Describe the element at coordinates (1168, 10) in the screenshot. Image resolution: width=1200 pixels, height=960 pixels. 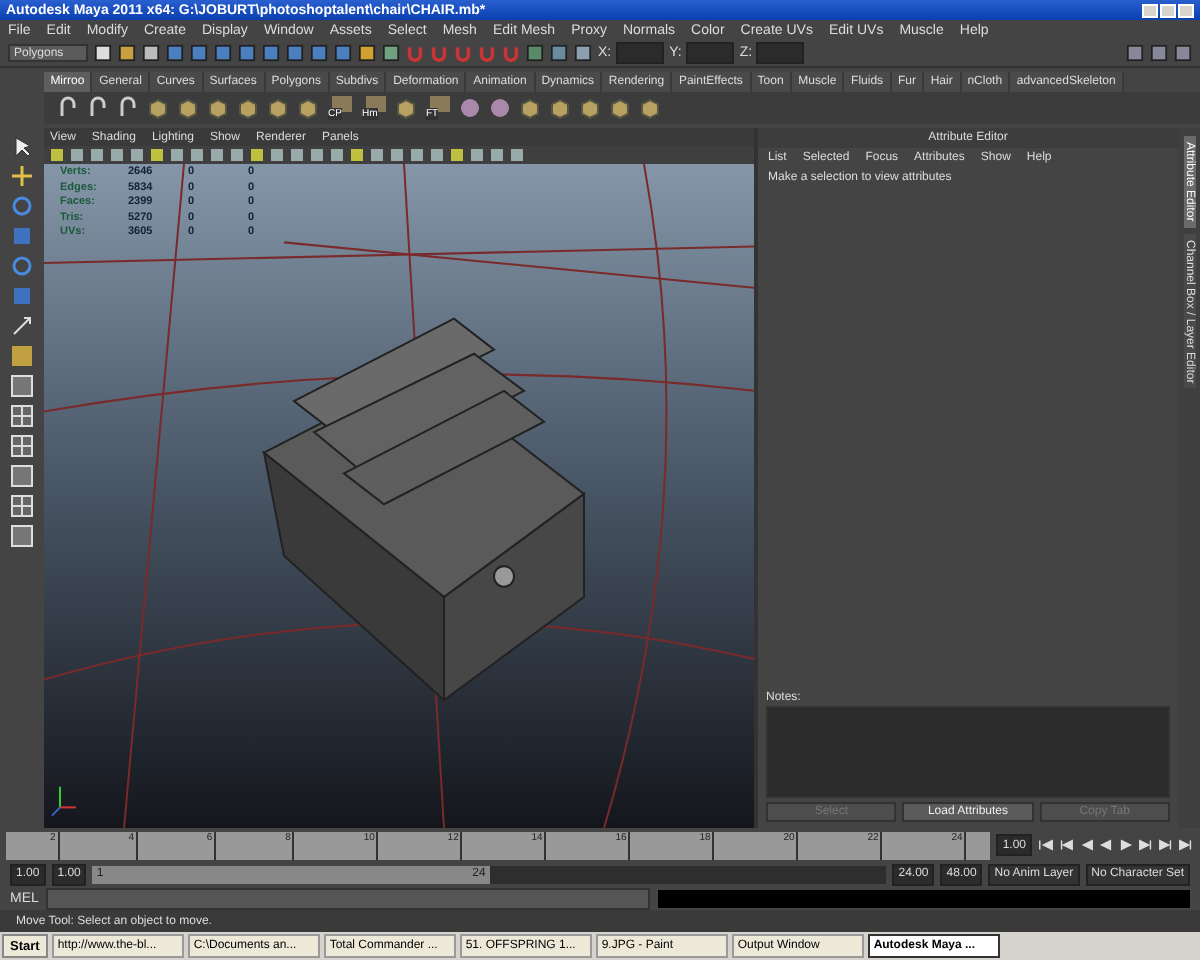
I see `maximize-button` at that location.